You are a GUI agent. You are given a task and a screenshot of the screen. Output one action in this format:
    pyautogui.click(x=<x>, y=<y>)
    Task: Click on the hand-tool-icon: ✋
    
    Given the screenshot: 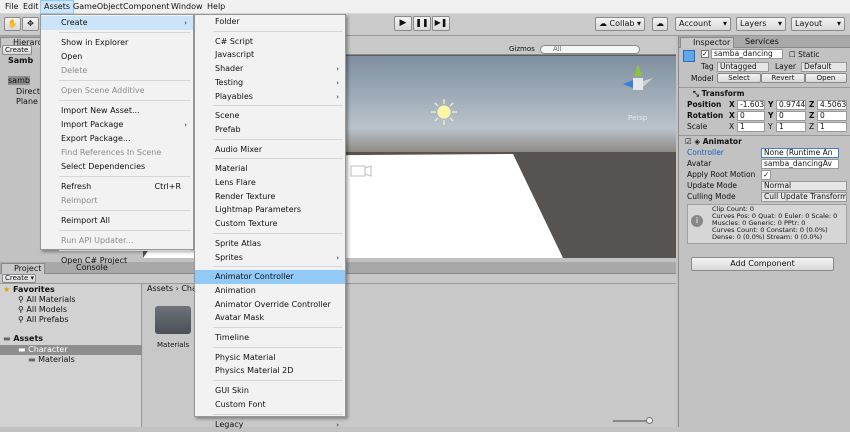 What is the action you would take?
    pyautogui.click(x=12, y=24)
    